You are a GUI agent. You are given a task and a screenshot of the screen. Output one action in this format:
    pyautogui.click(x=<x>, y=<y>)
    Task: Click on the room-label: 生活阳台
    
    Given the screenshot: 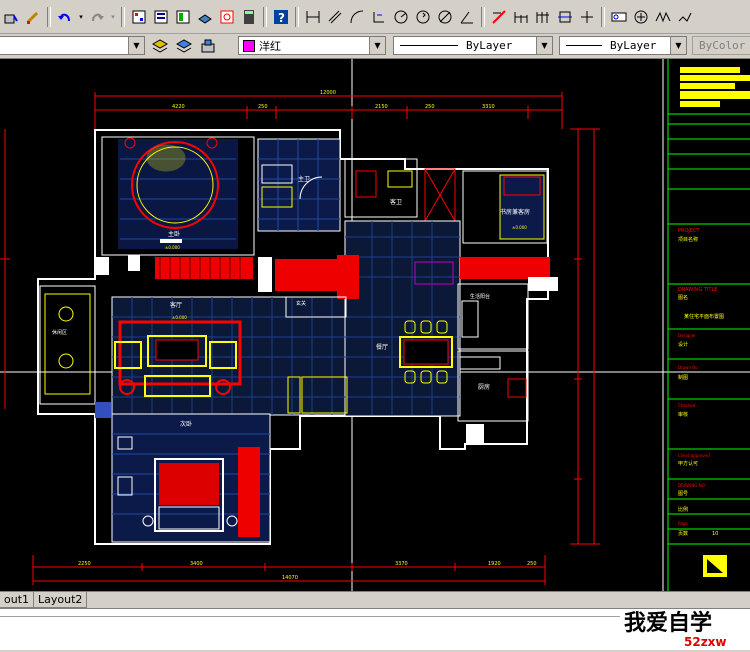 What is the action you would take?
    pyautogui.click(x=480, y=296)
    